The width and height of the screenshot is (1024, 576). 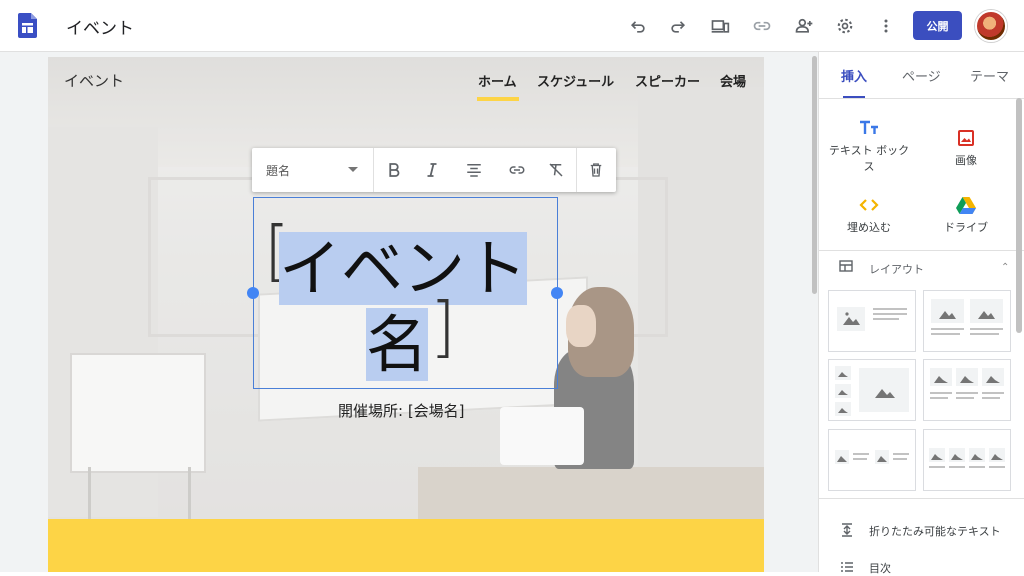 What do you see at coordinates (1019, 215) in the screenshot?
I see `panel-scrollbar-thumb` at bounding box center [1019, 215].